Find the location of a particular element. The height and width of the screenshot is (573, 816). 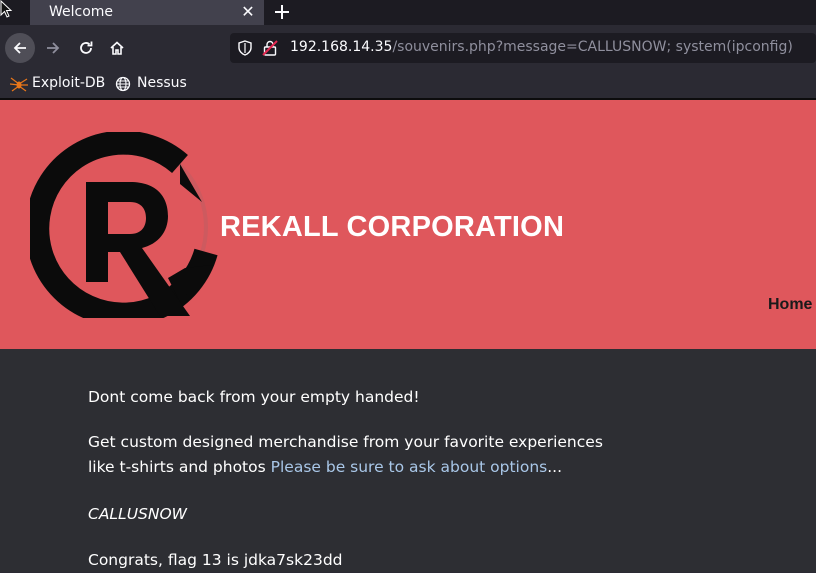

shield-icon is located at coordinates (245, 48).